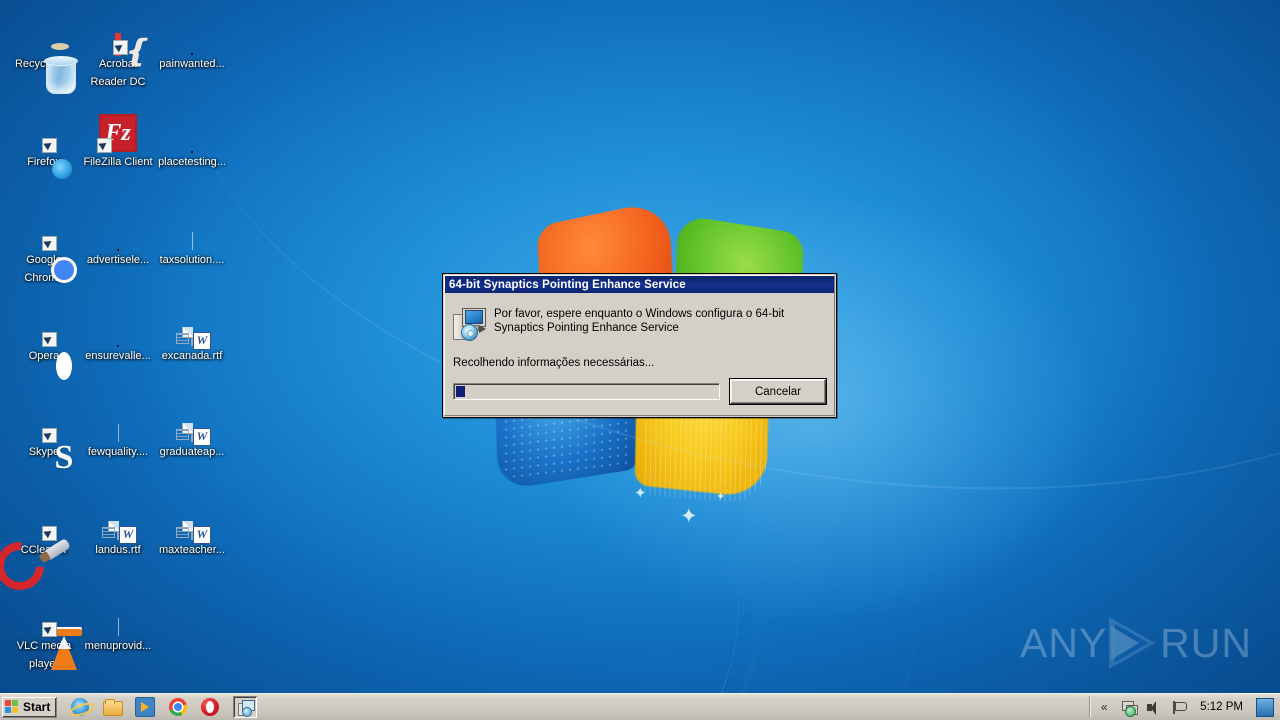 The image size is (1280, 720). Describe the element at coordinates (118, 550) in the screenshot. I see `desktop-icon-label: landus.rtf` at that location.